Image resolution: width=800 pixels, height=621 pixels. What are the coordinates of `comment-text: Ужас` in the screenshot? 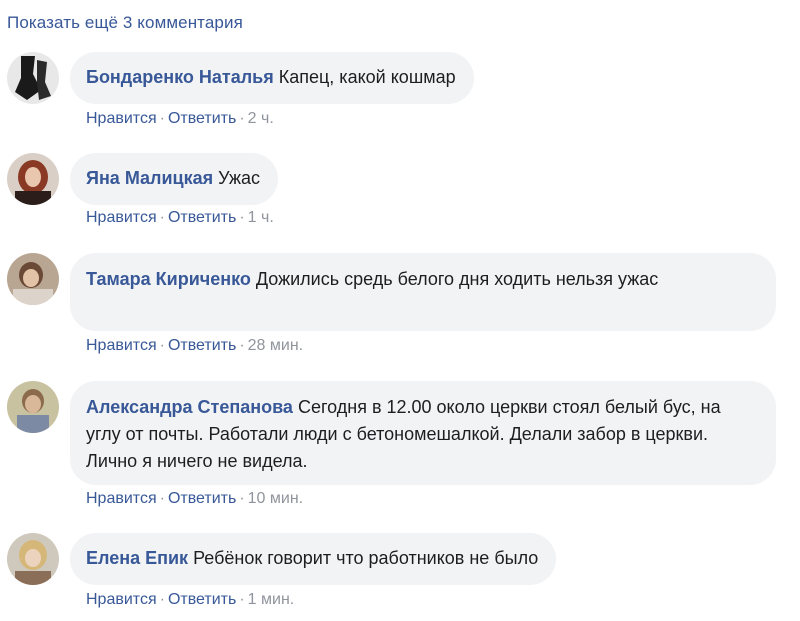 It's located at (239, 178).